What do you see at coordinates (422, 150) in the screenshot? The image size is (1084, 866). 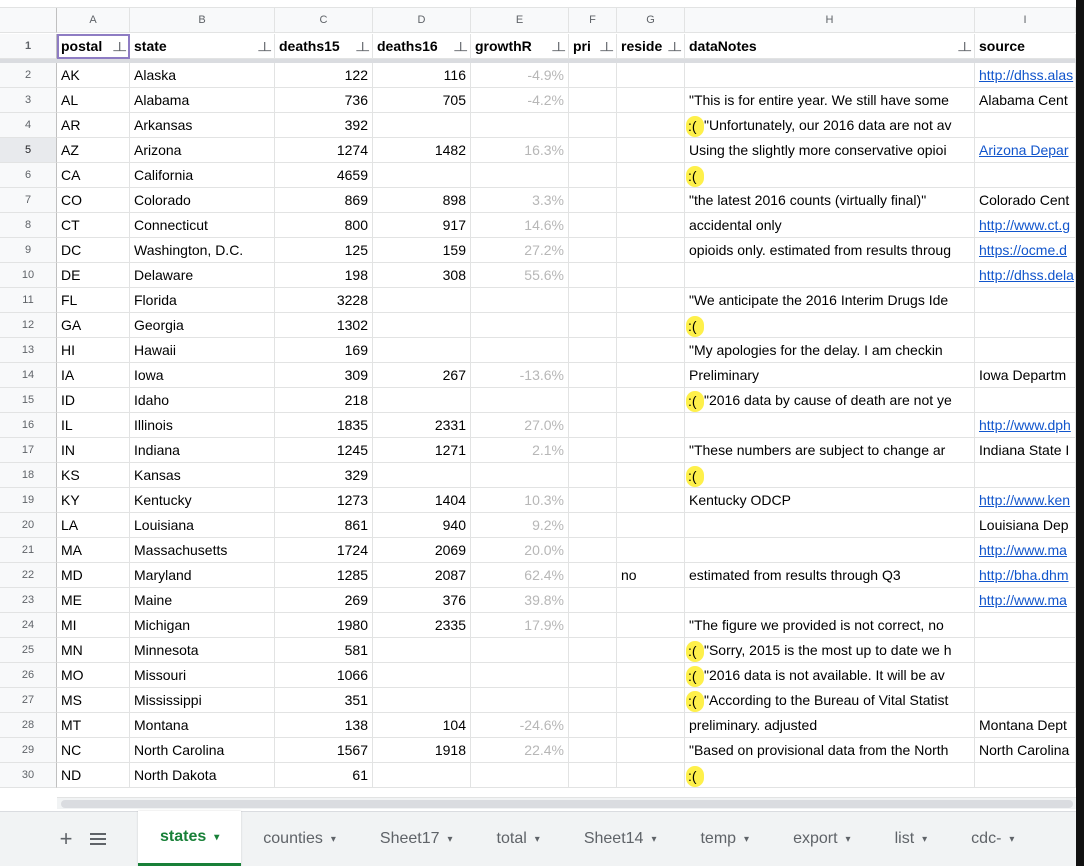 I see `cell-d16: 1482` at bounding box center [422, 150].